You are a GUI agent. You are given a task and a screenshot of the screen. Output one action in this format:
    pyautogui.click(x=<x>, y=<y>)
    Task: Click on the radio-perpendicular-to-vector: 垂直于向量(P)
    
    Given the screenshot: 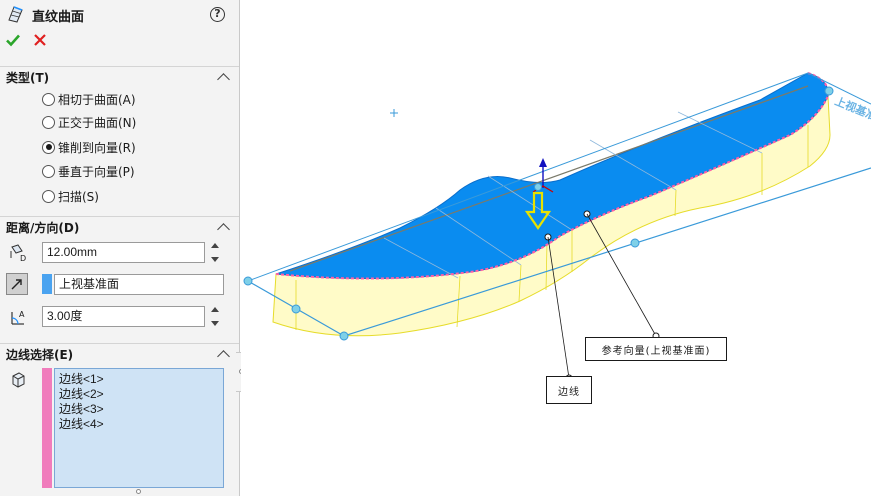 What is the action you would take?
    pyautogui.click(x=88, y=171)
    